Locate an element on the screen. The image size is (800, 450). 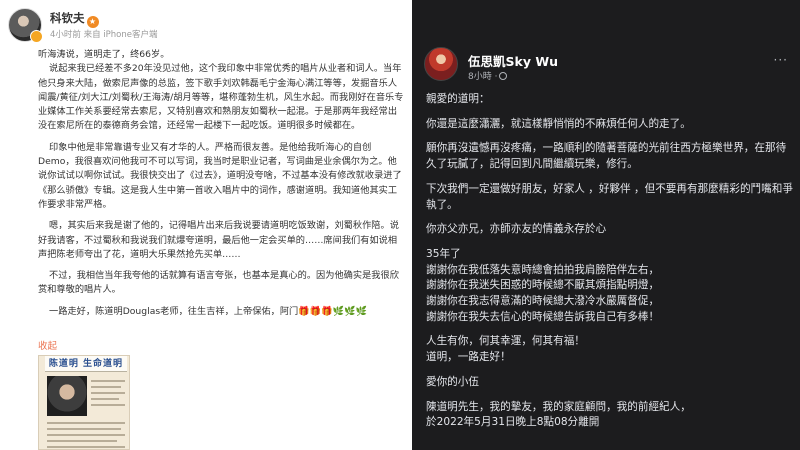
verified-icon is located at coordinates (36, 36).